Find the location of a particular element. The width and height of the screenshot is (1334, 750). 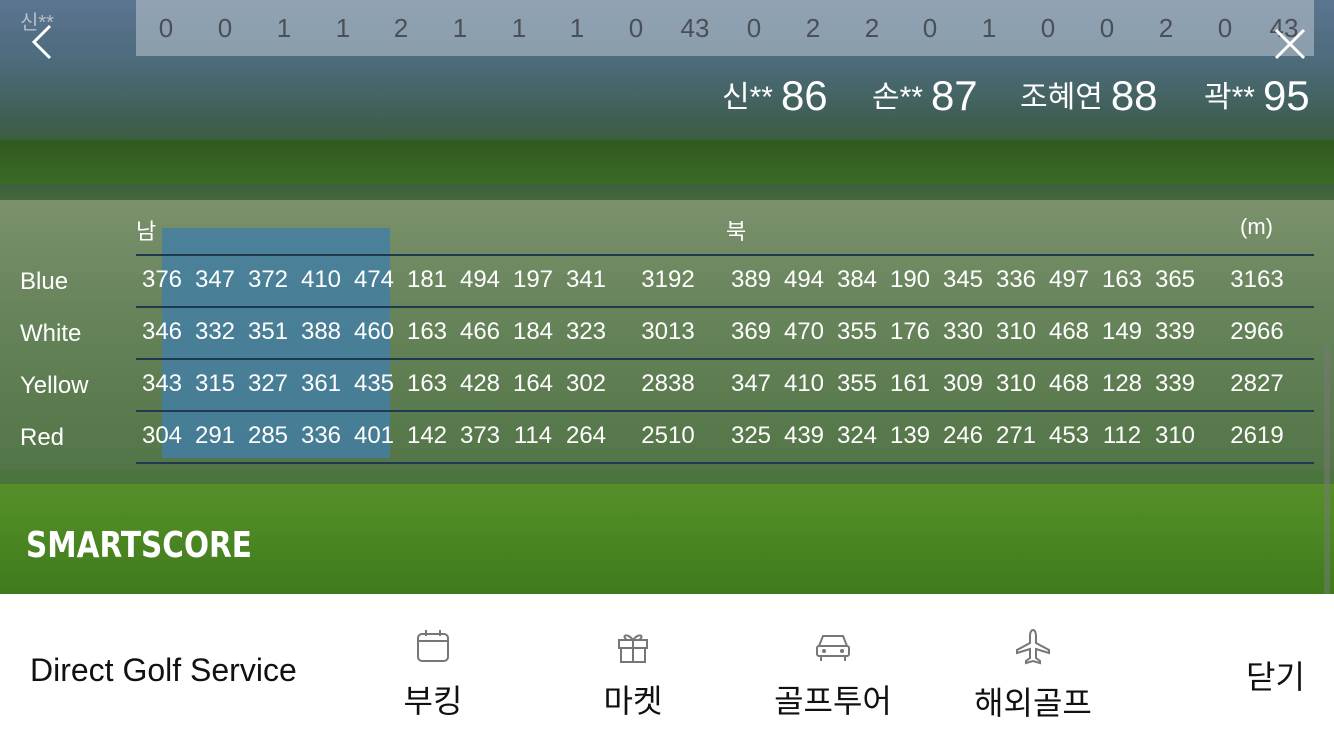

distance-cell: 343 is located at coordinates (162, 383).